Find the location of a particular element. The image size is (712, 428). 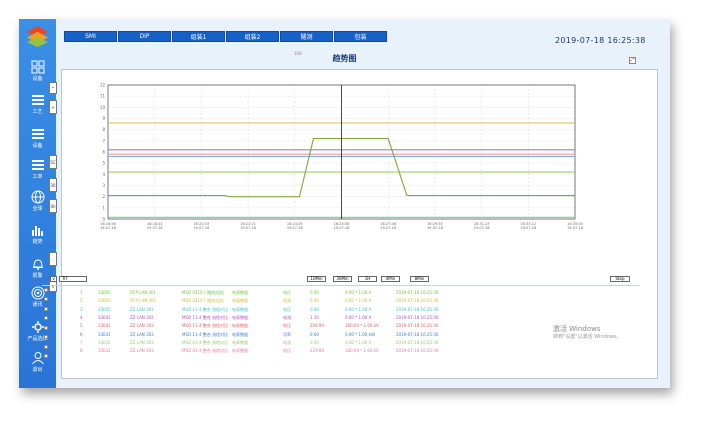

table-cell: 7 is located at coordinates (81, 342).